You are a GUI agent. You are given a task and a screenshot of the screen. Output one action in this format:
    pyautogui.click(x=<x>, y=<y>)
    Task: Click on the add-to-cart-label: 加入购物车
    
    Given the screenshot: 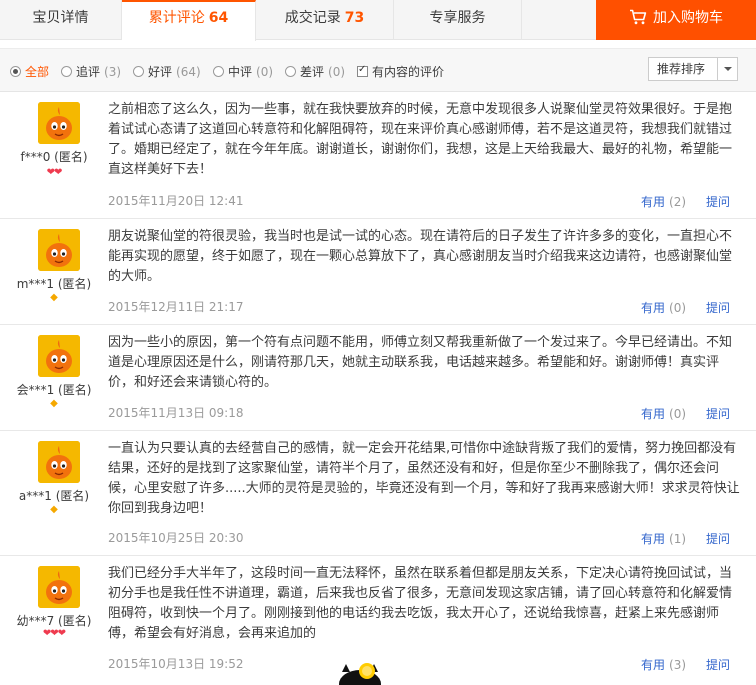 What is the action you would take?
    pyautogui.click(x=688, y=18)
    